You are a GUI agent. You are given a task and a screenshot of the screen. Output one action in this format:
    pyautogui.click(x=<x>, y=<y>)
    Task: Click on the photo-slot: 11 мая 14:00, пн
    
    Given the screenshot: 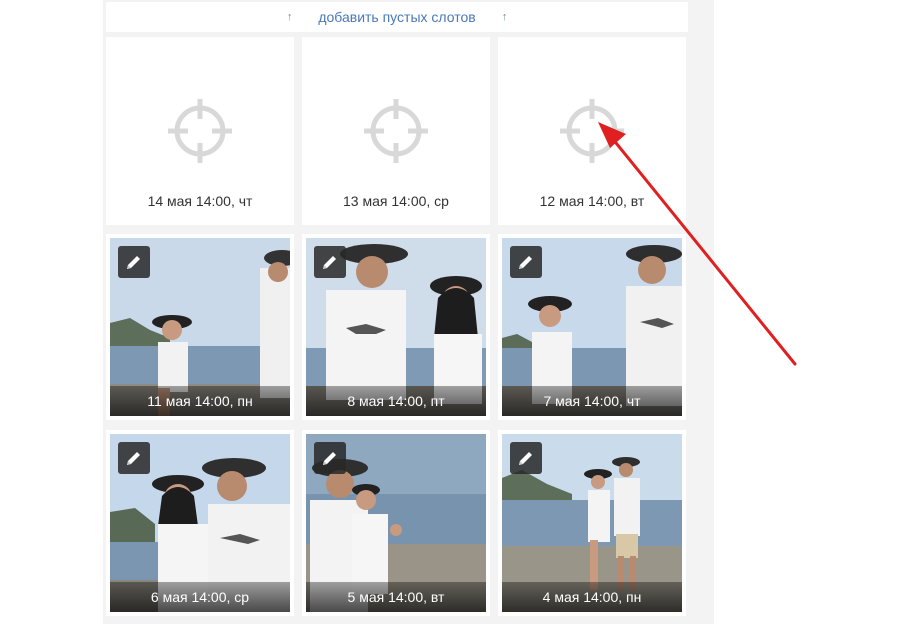 What is the action you would take?
    pyautogui.click(x=200, y=327)
    